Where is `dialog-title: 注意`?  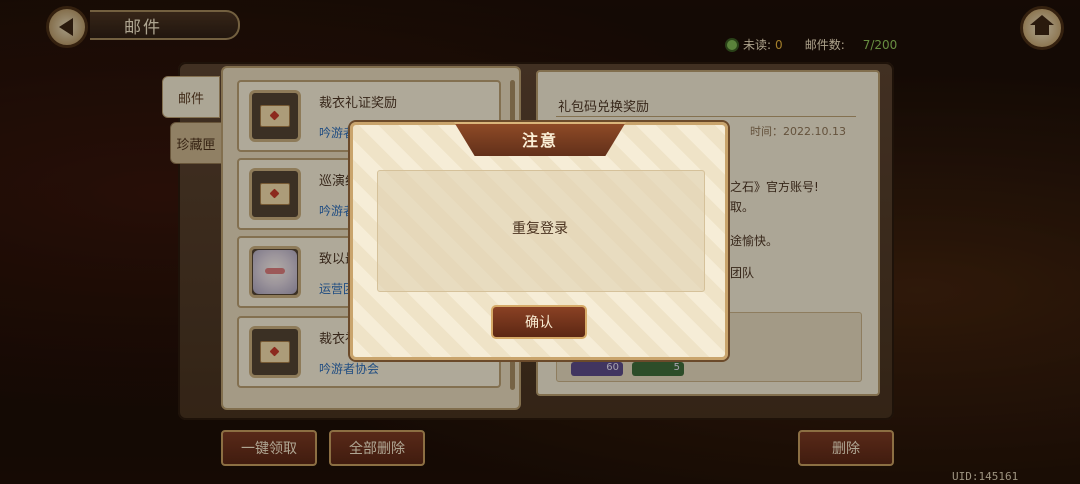
dialog-title: 注意 is located at coordinates (539, 140).